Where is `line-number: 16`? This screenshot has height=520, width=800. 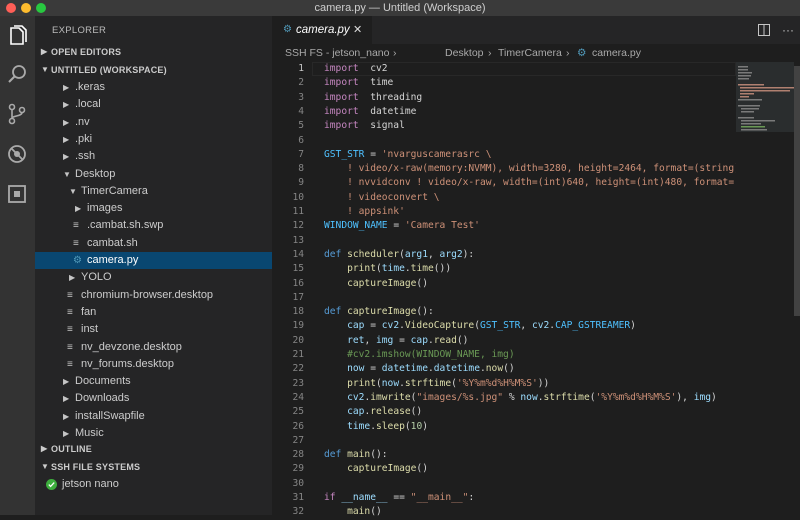 line-number: 16 is located at coordinates (298, 283).